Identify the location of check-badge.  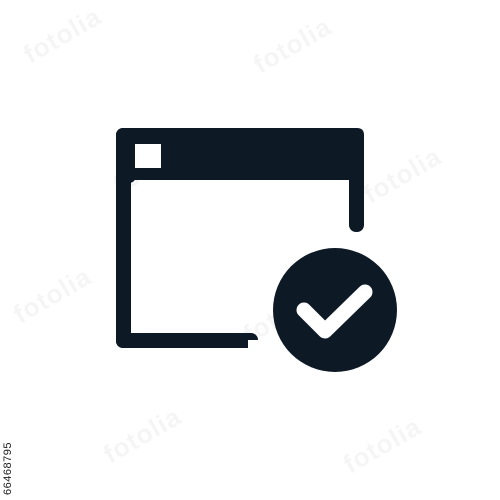
(335, 310).